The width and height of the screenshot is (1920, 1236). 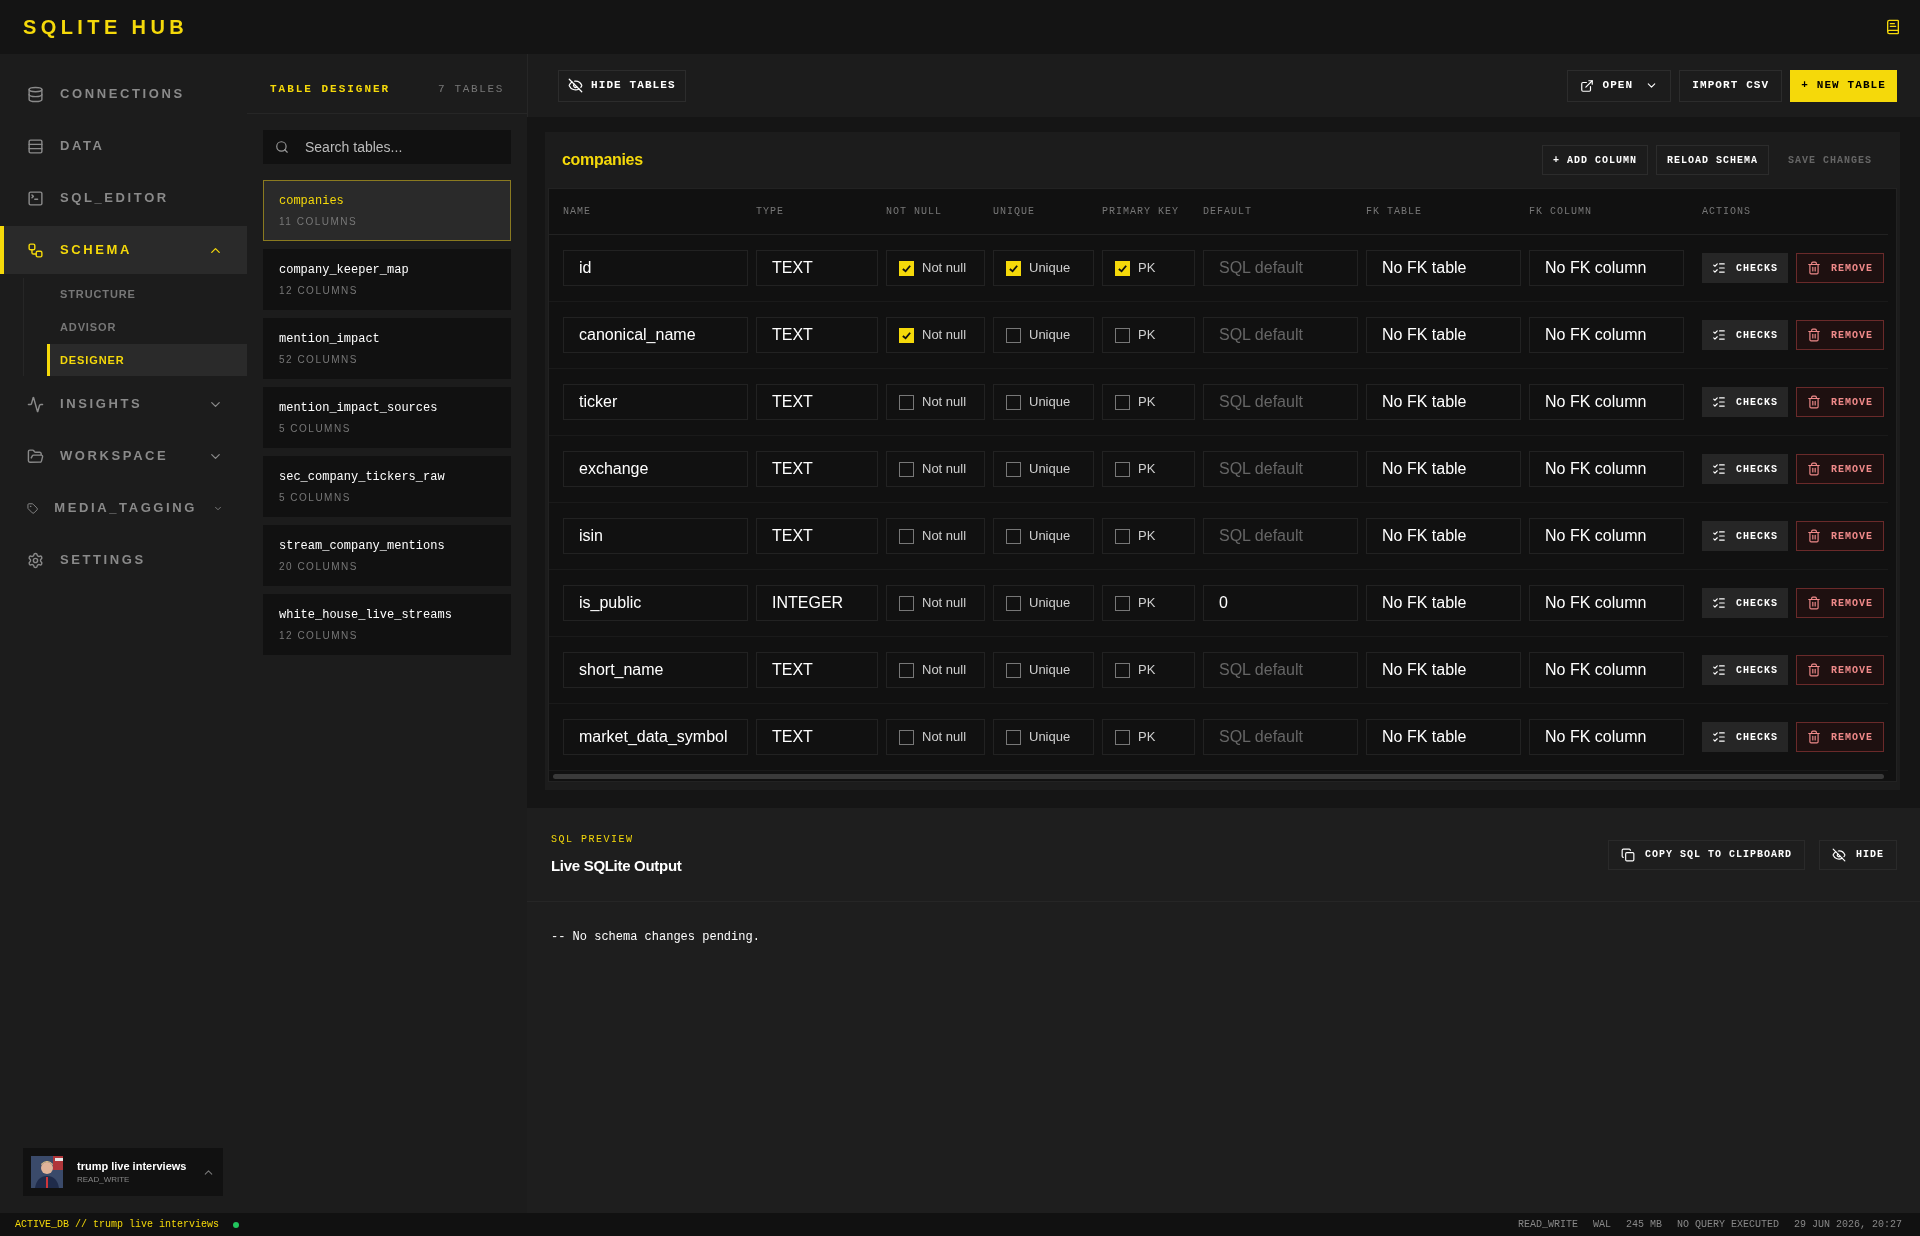 I want to click on name-field: isin, so click(x=655, y=536).